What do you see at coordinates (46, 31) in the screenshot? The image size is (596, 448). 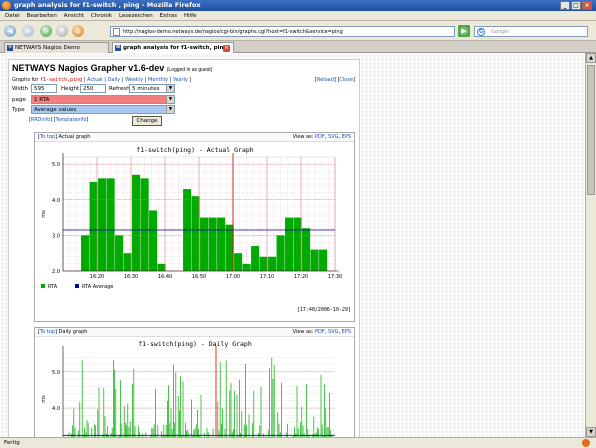 I see `reload-icon: ↻` at bounding box center [46, 31].